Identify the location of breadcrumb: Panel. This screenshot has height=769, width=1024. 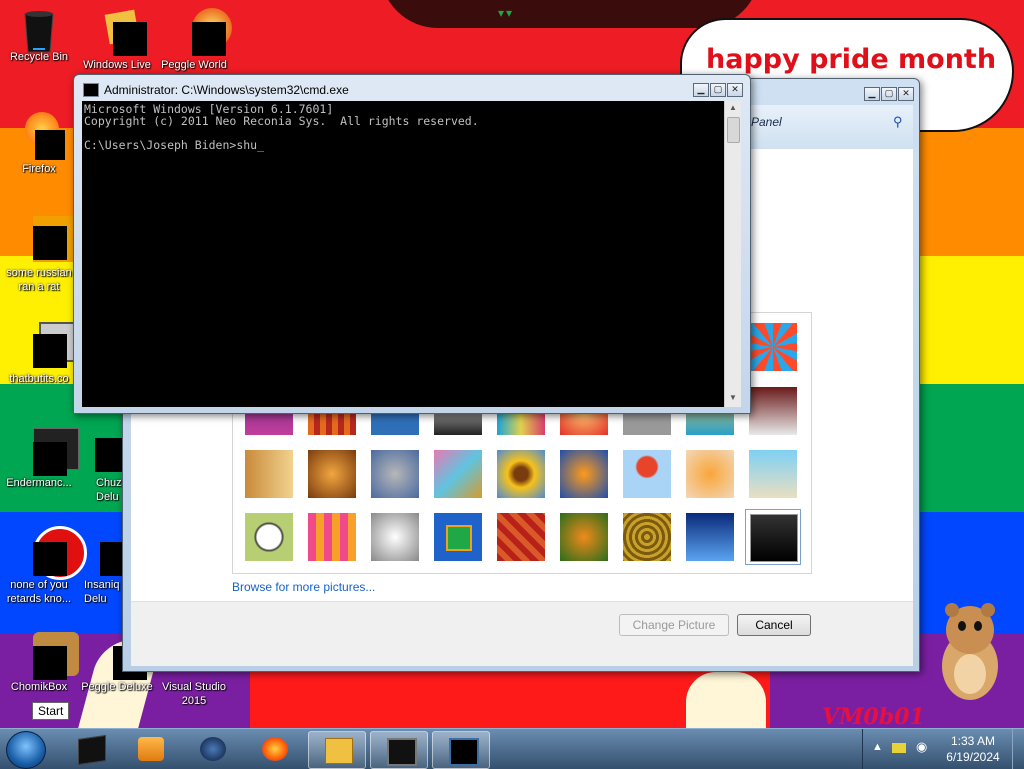
(766, 122).